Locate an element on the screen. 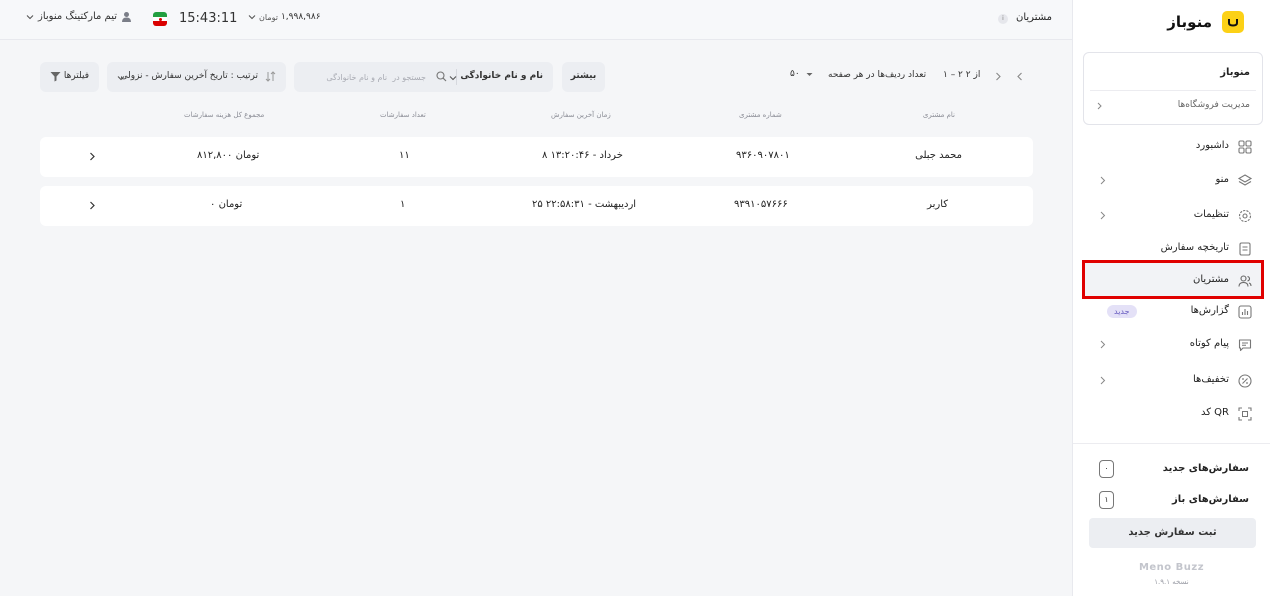  sidebar-item-label: تخفیف‌ها is located at coordinates (1211, 379).